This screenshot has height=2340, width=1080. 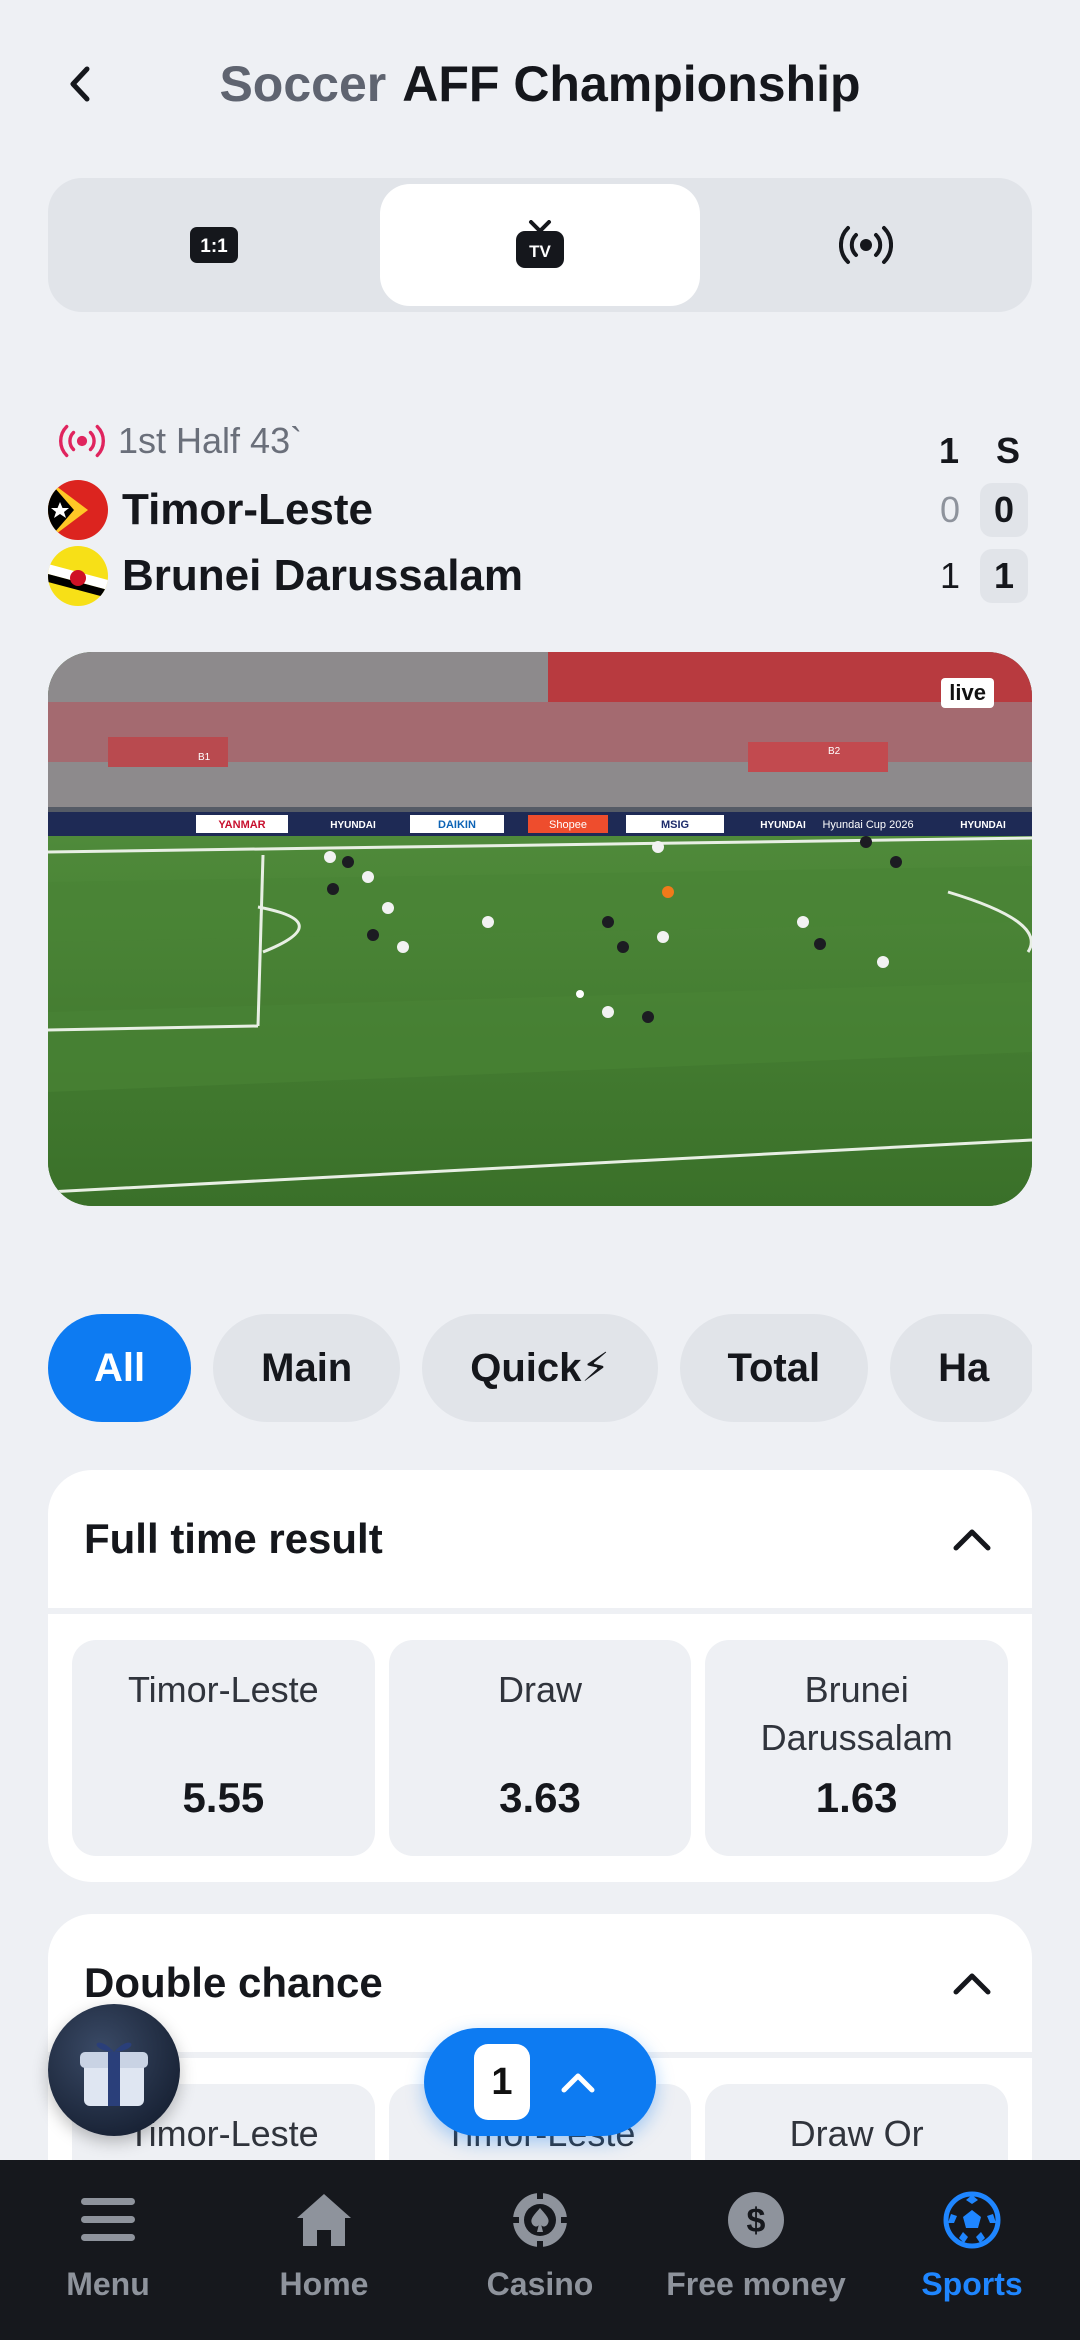 I want to click on tab-menu: Menu, so click(x=108, y=2250).